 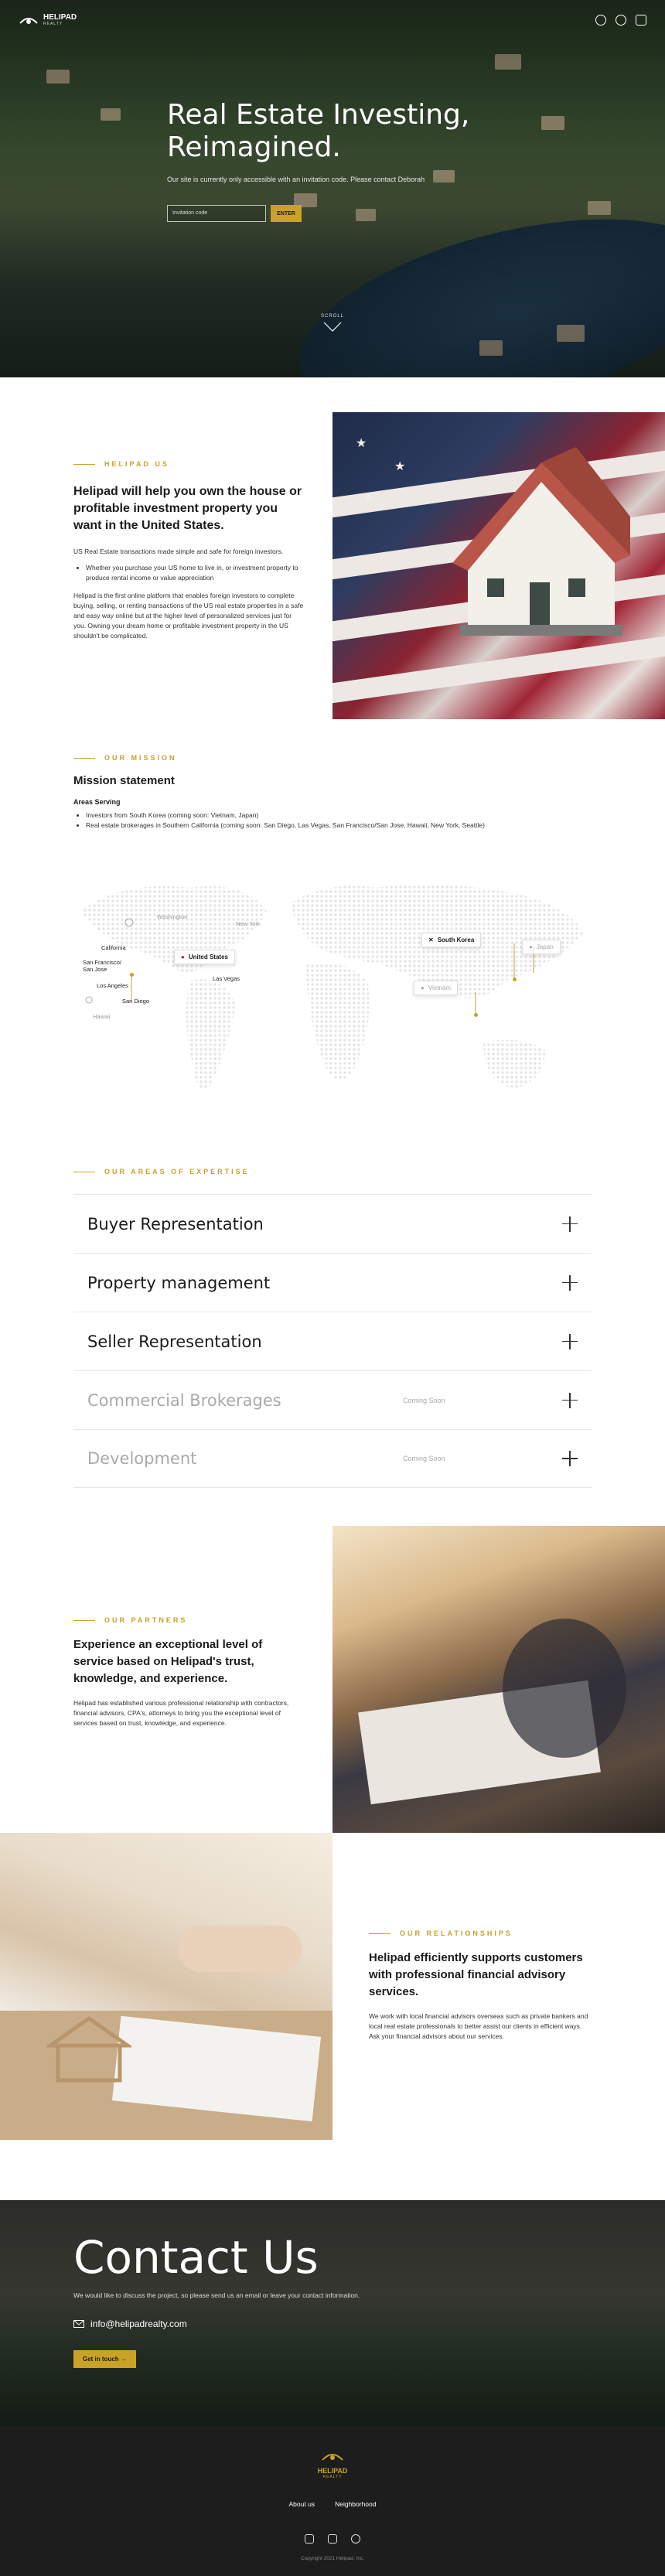 What do you see at coordinates (53, 24) in the screenshot?
I see `brand-sub: REALTY` at bounding box center [53, 24].